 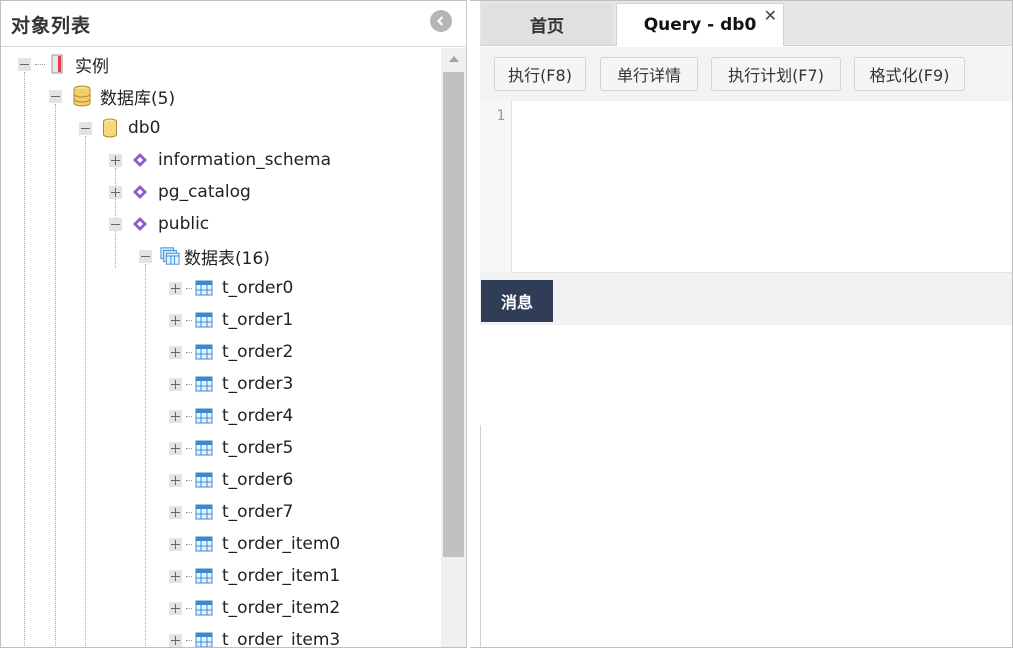 I want to click on tab-query-db0: Query - db0 ✕, so click(x=700, y=24).